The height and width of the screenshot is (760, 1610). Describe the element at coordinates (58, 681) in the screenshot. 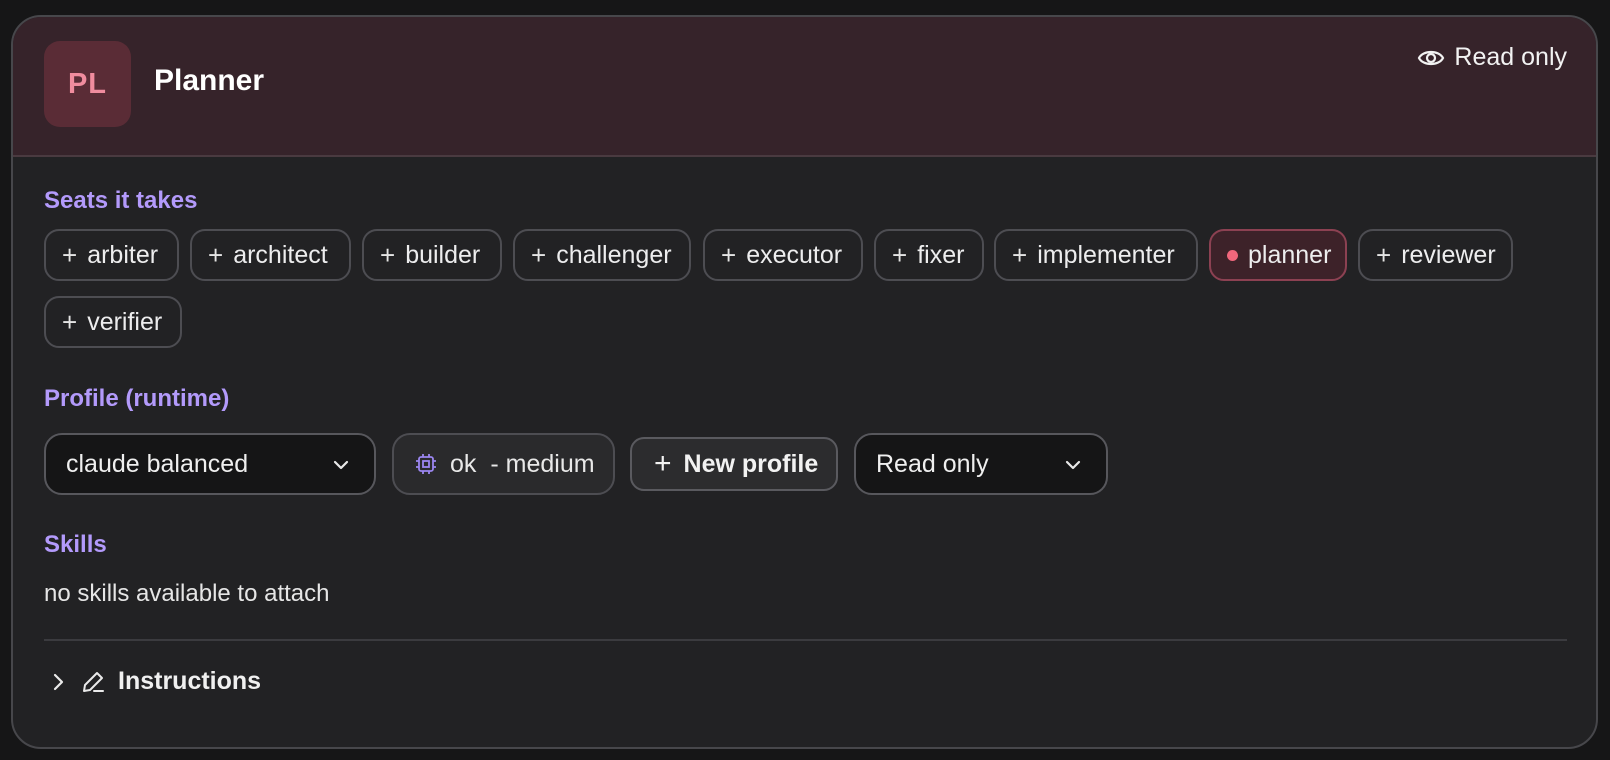

I see `chevron-right-icon` at that location.